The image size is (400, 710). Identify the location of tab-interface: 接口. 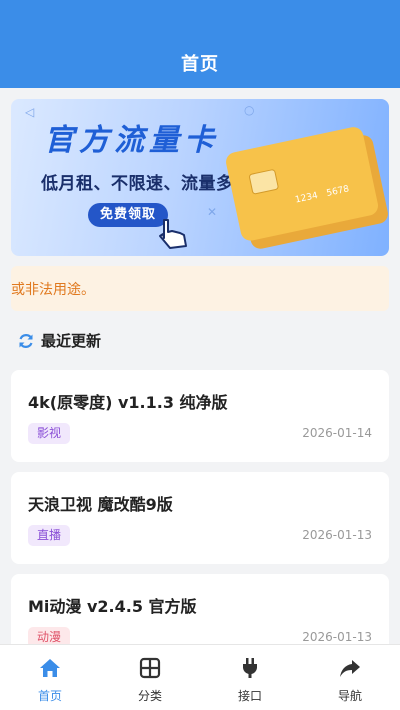
(250, 677).